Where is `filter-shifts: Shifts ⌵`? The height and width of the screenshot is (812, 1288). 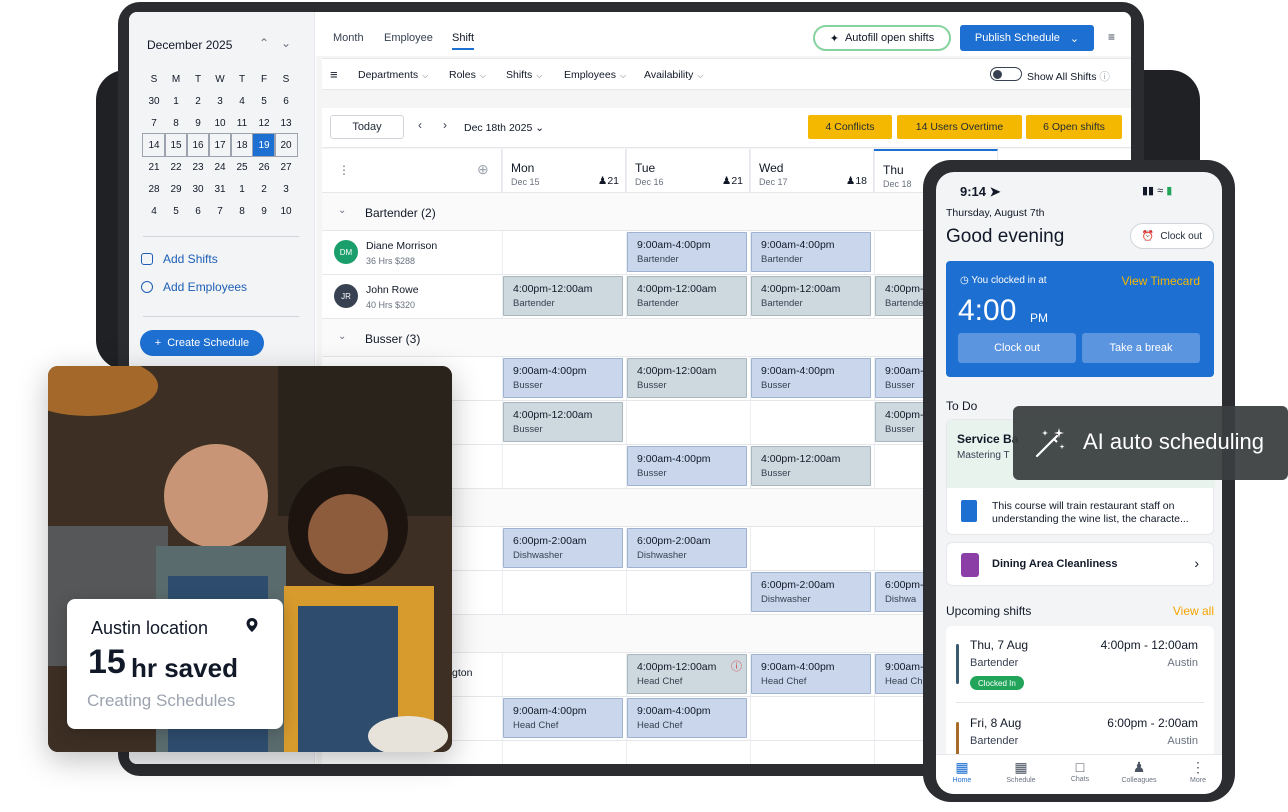 filter-shifts: Shifts ⌵ is located at coordinates (524, 75).